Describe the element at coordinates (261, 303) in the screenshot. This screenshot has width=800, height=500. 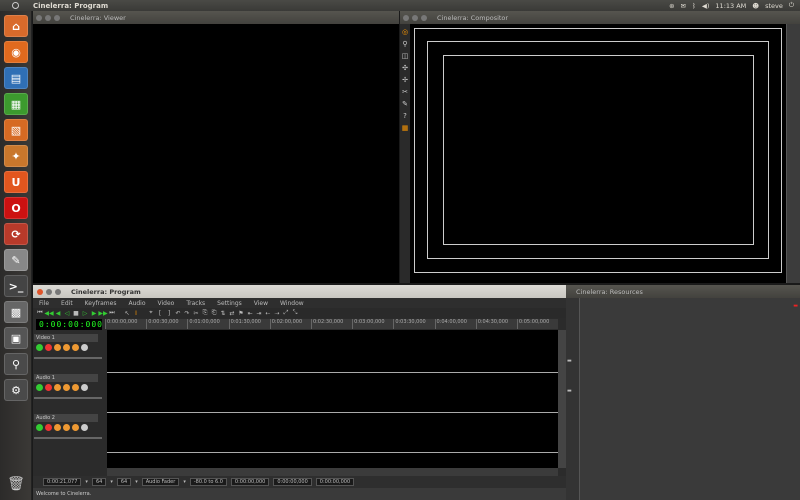
I see `menu-view: View` at that location.